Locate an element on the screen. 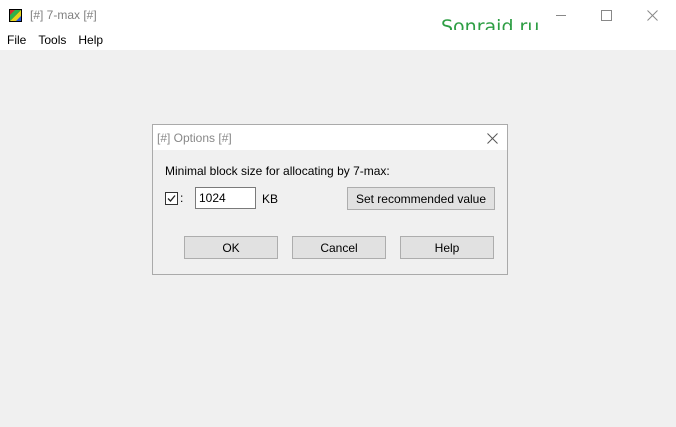 The height and width of the screenshot is (427, 676). dialog-close-icon is located at coordinates (492, 138).